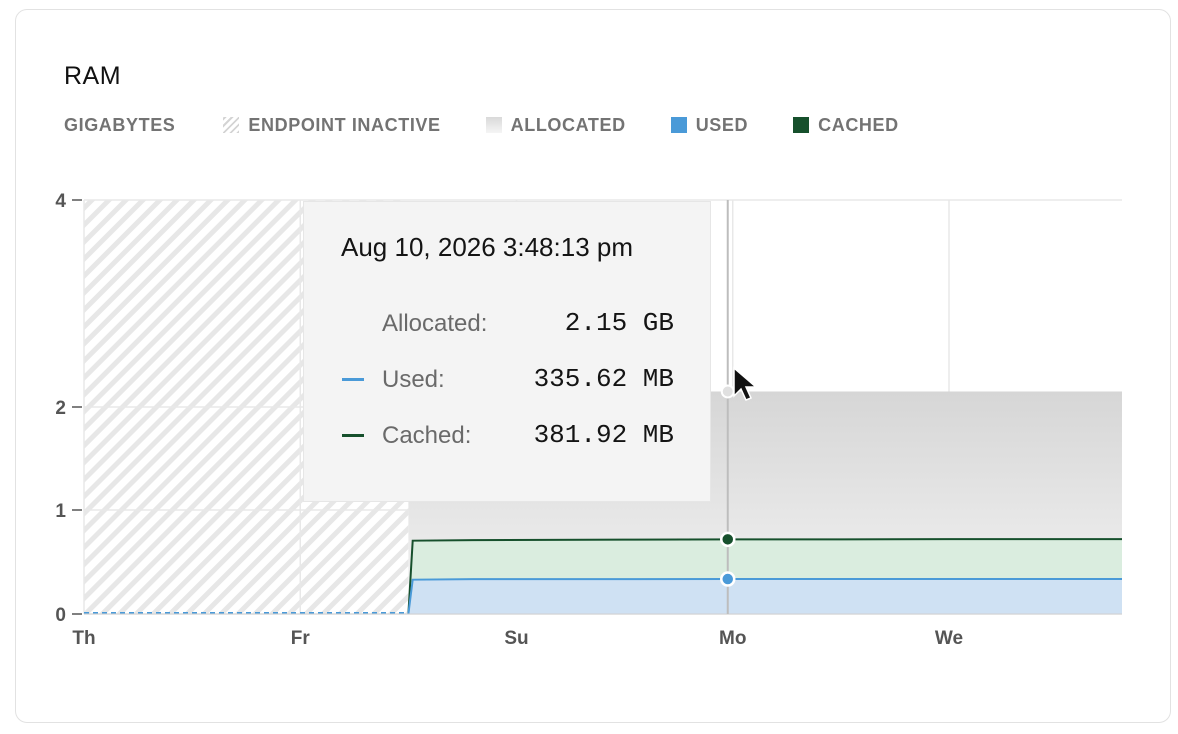  What do you see at coordinates (60, 511) in the screenshot?
I see `y-tick-label: 1` at bounding box center [60, 511].